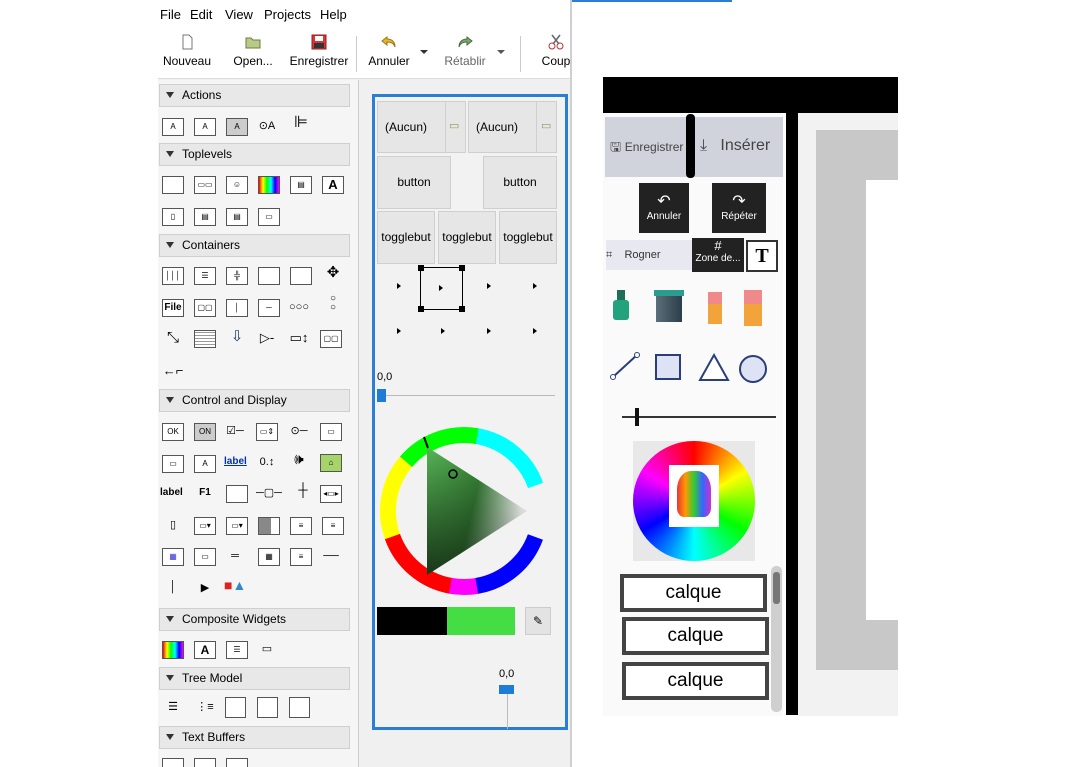  What do you see at coordinates (301, 185) in the screenshot?
I see `file-chooser-icon: ▤` at bounding box center [301, 185].